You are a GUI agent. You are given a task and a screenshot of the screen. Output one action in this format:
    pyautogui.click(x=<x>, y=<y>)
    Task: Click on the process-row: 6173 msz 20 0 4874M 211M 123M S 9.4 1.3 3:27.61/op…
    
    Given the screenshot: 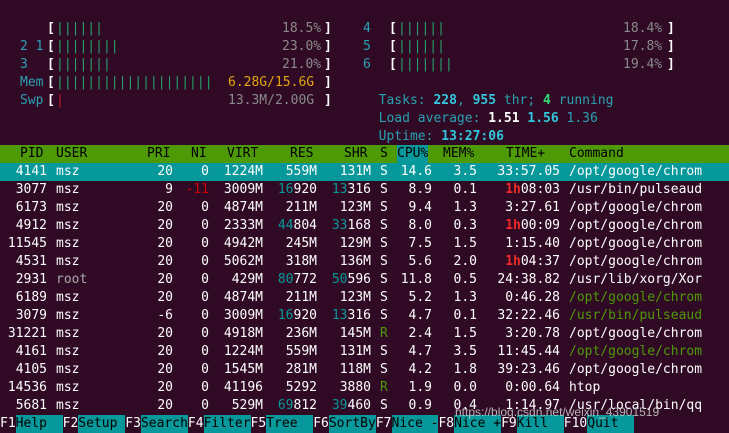 What is the action you would take?
    pyautogui.click(x=364, y=208)
    